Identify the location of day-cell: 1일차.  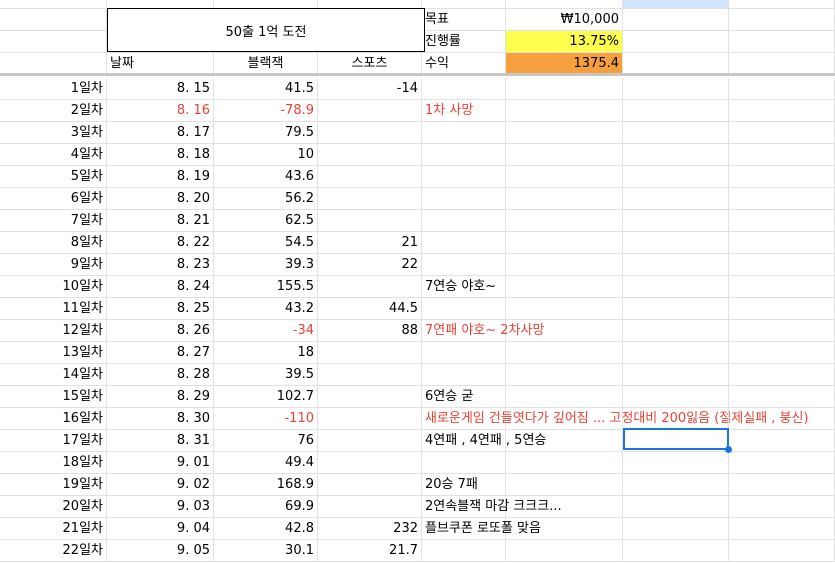
(53, 89).